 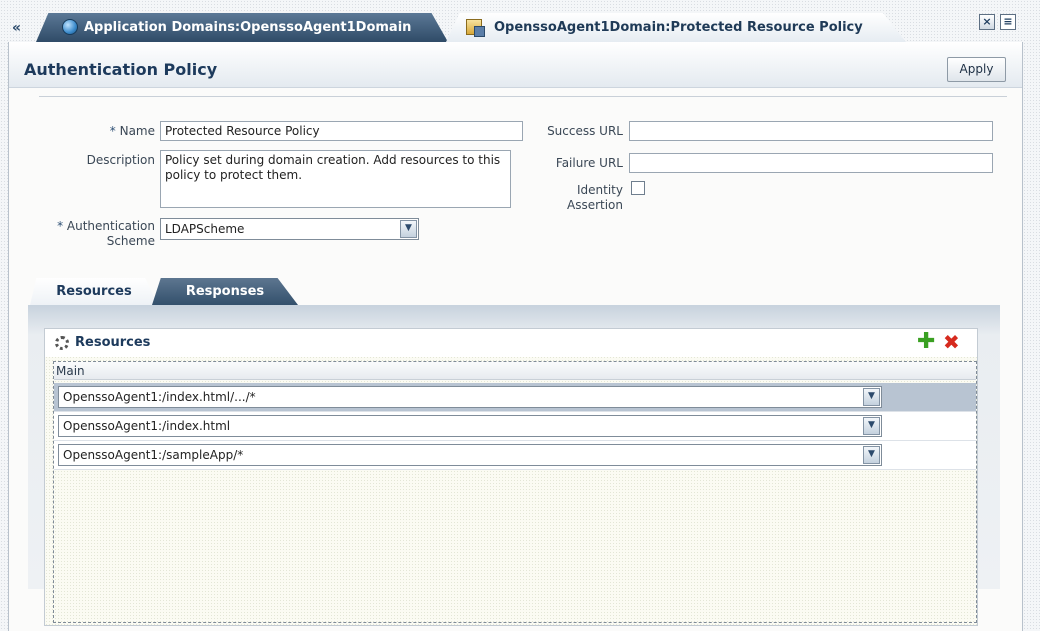 I want to click on resources-title: Resources, so click(x=113, y=342).